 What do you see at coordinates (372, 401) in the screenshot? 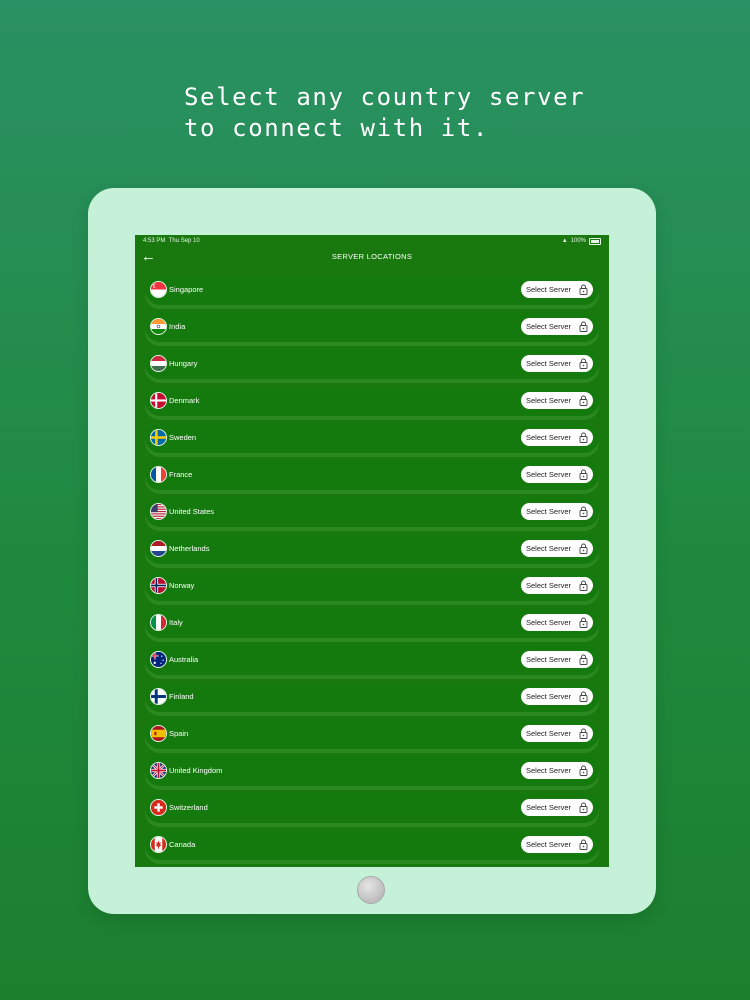
I see `server-row-denmark: Denmark Select Server` at bounding box center [372, 401].